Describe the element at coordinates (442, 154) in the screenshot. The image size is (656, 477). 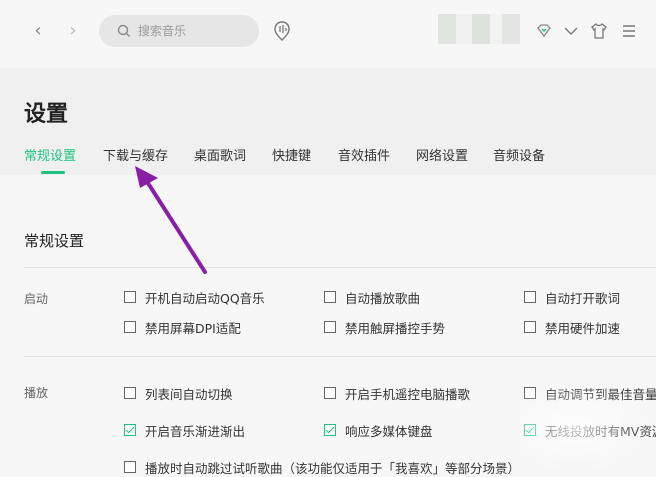
I see `tab-network: 网络设置` at that location.